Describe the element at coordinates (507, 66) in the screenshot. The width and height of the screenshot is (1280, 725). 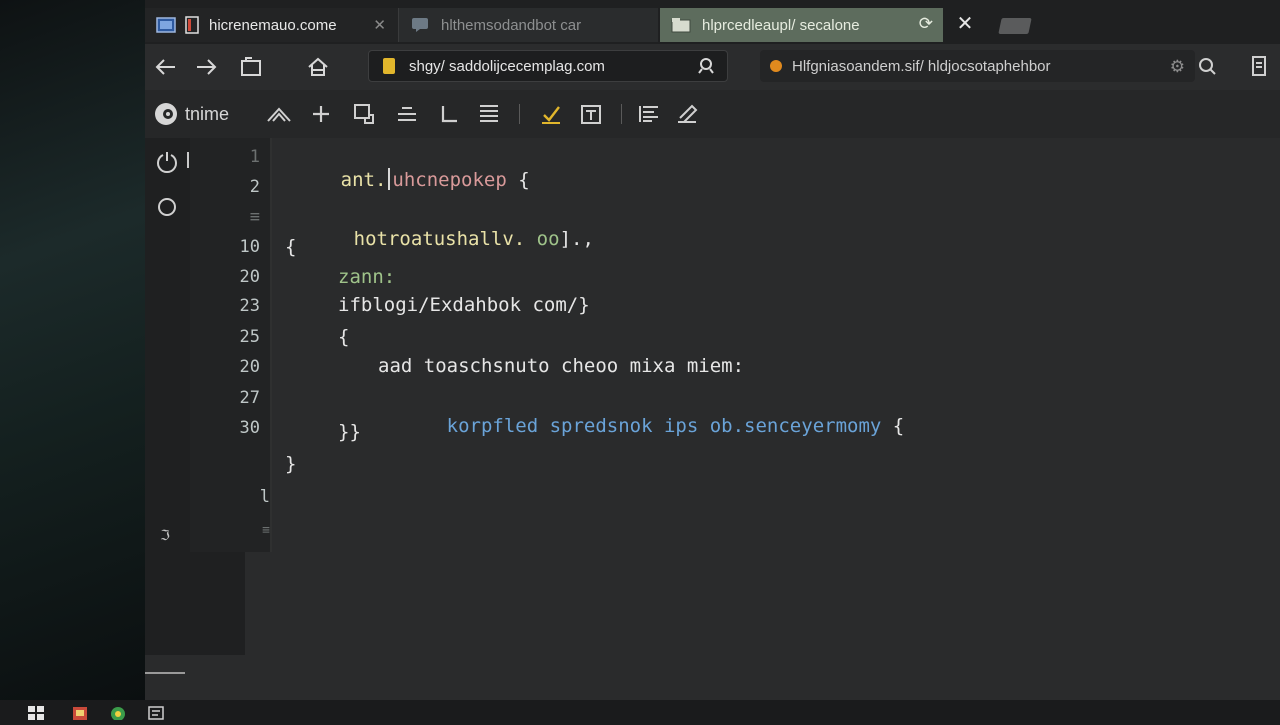
I see `address-text: shgy/ saddolijcecemplag.com` at that location.